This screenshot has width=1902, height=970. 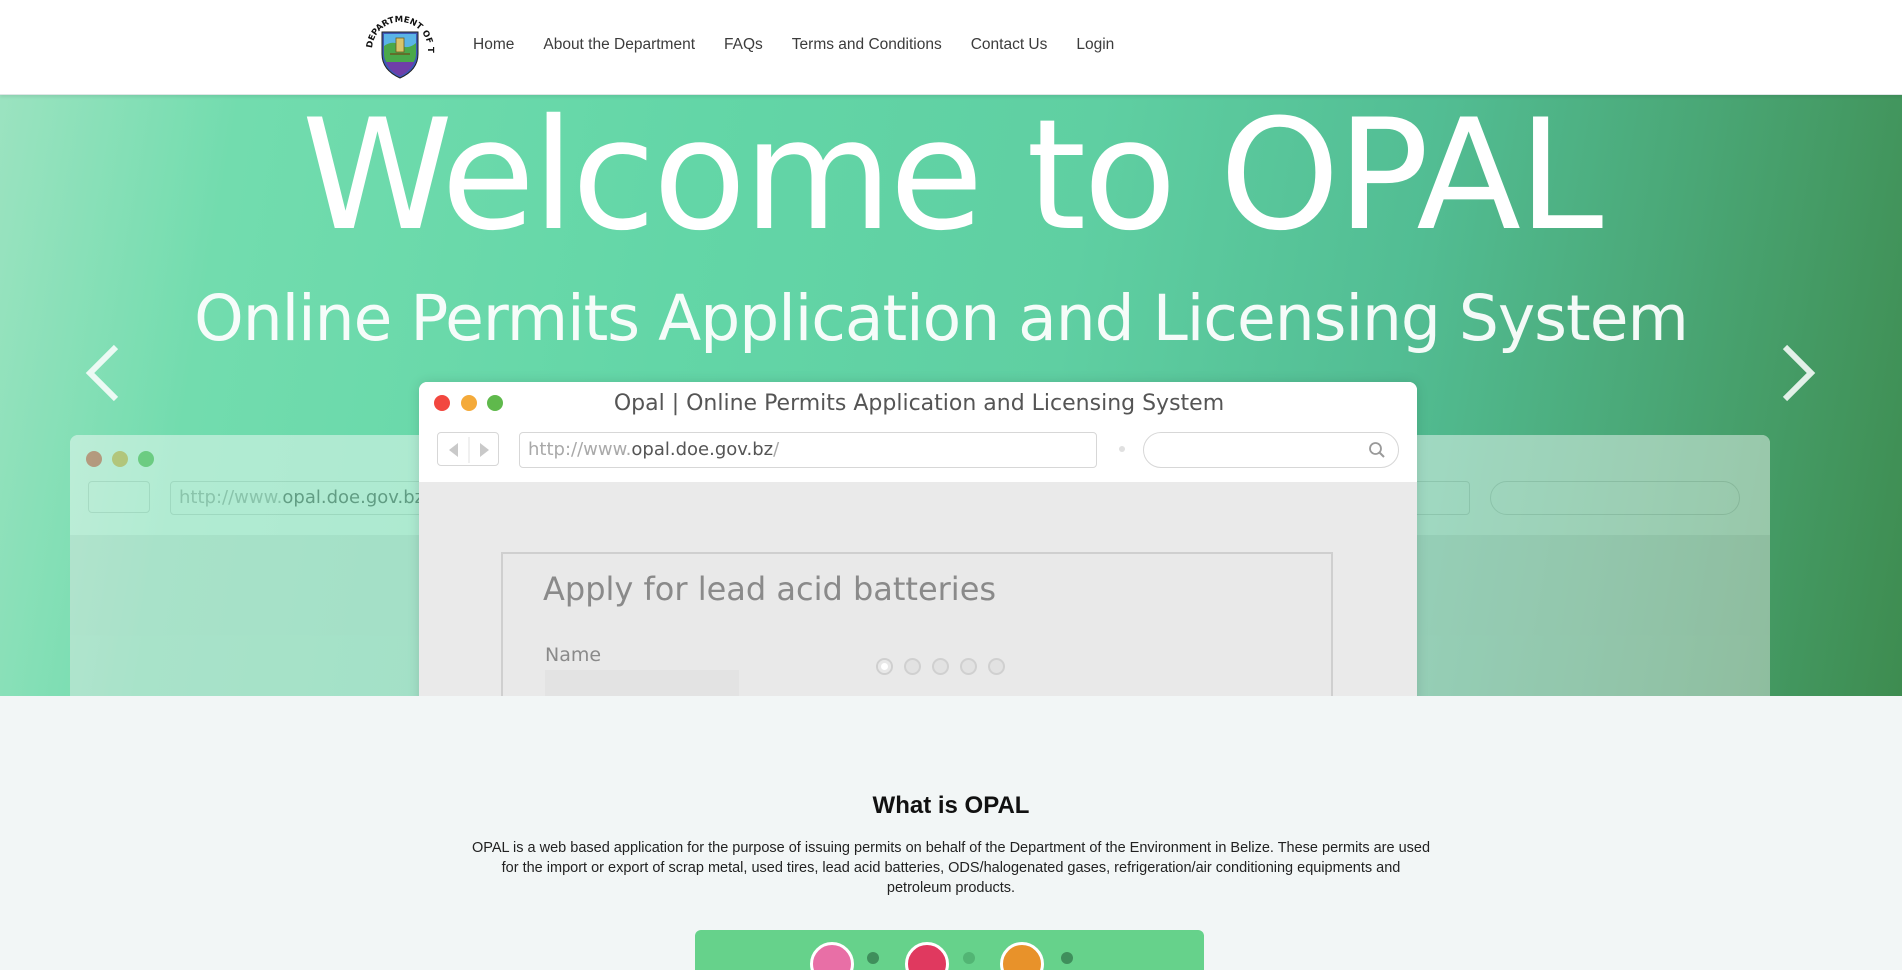 I want to click on form-heading: Apply for lead acid batteries, so click(x=770, y=589).